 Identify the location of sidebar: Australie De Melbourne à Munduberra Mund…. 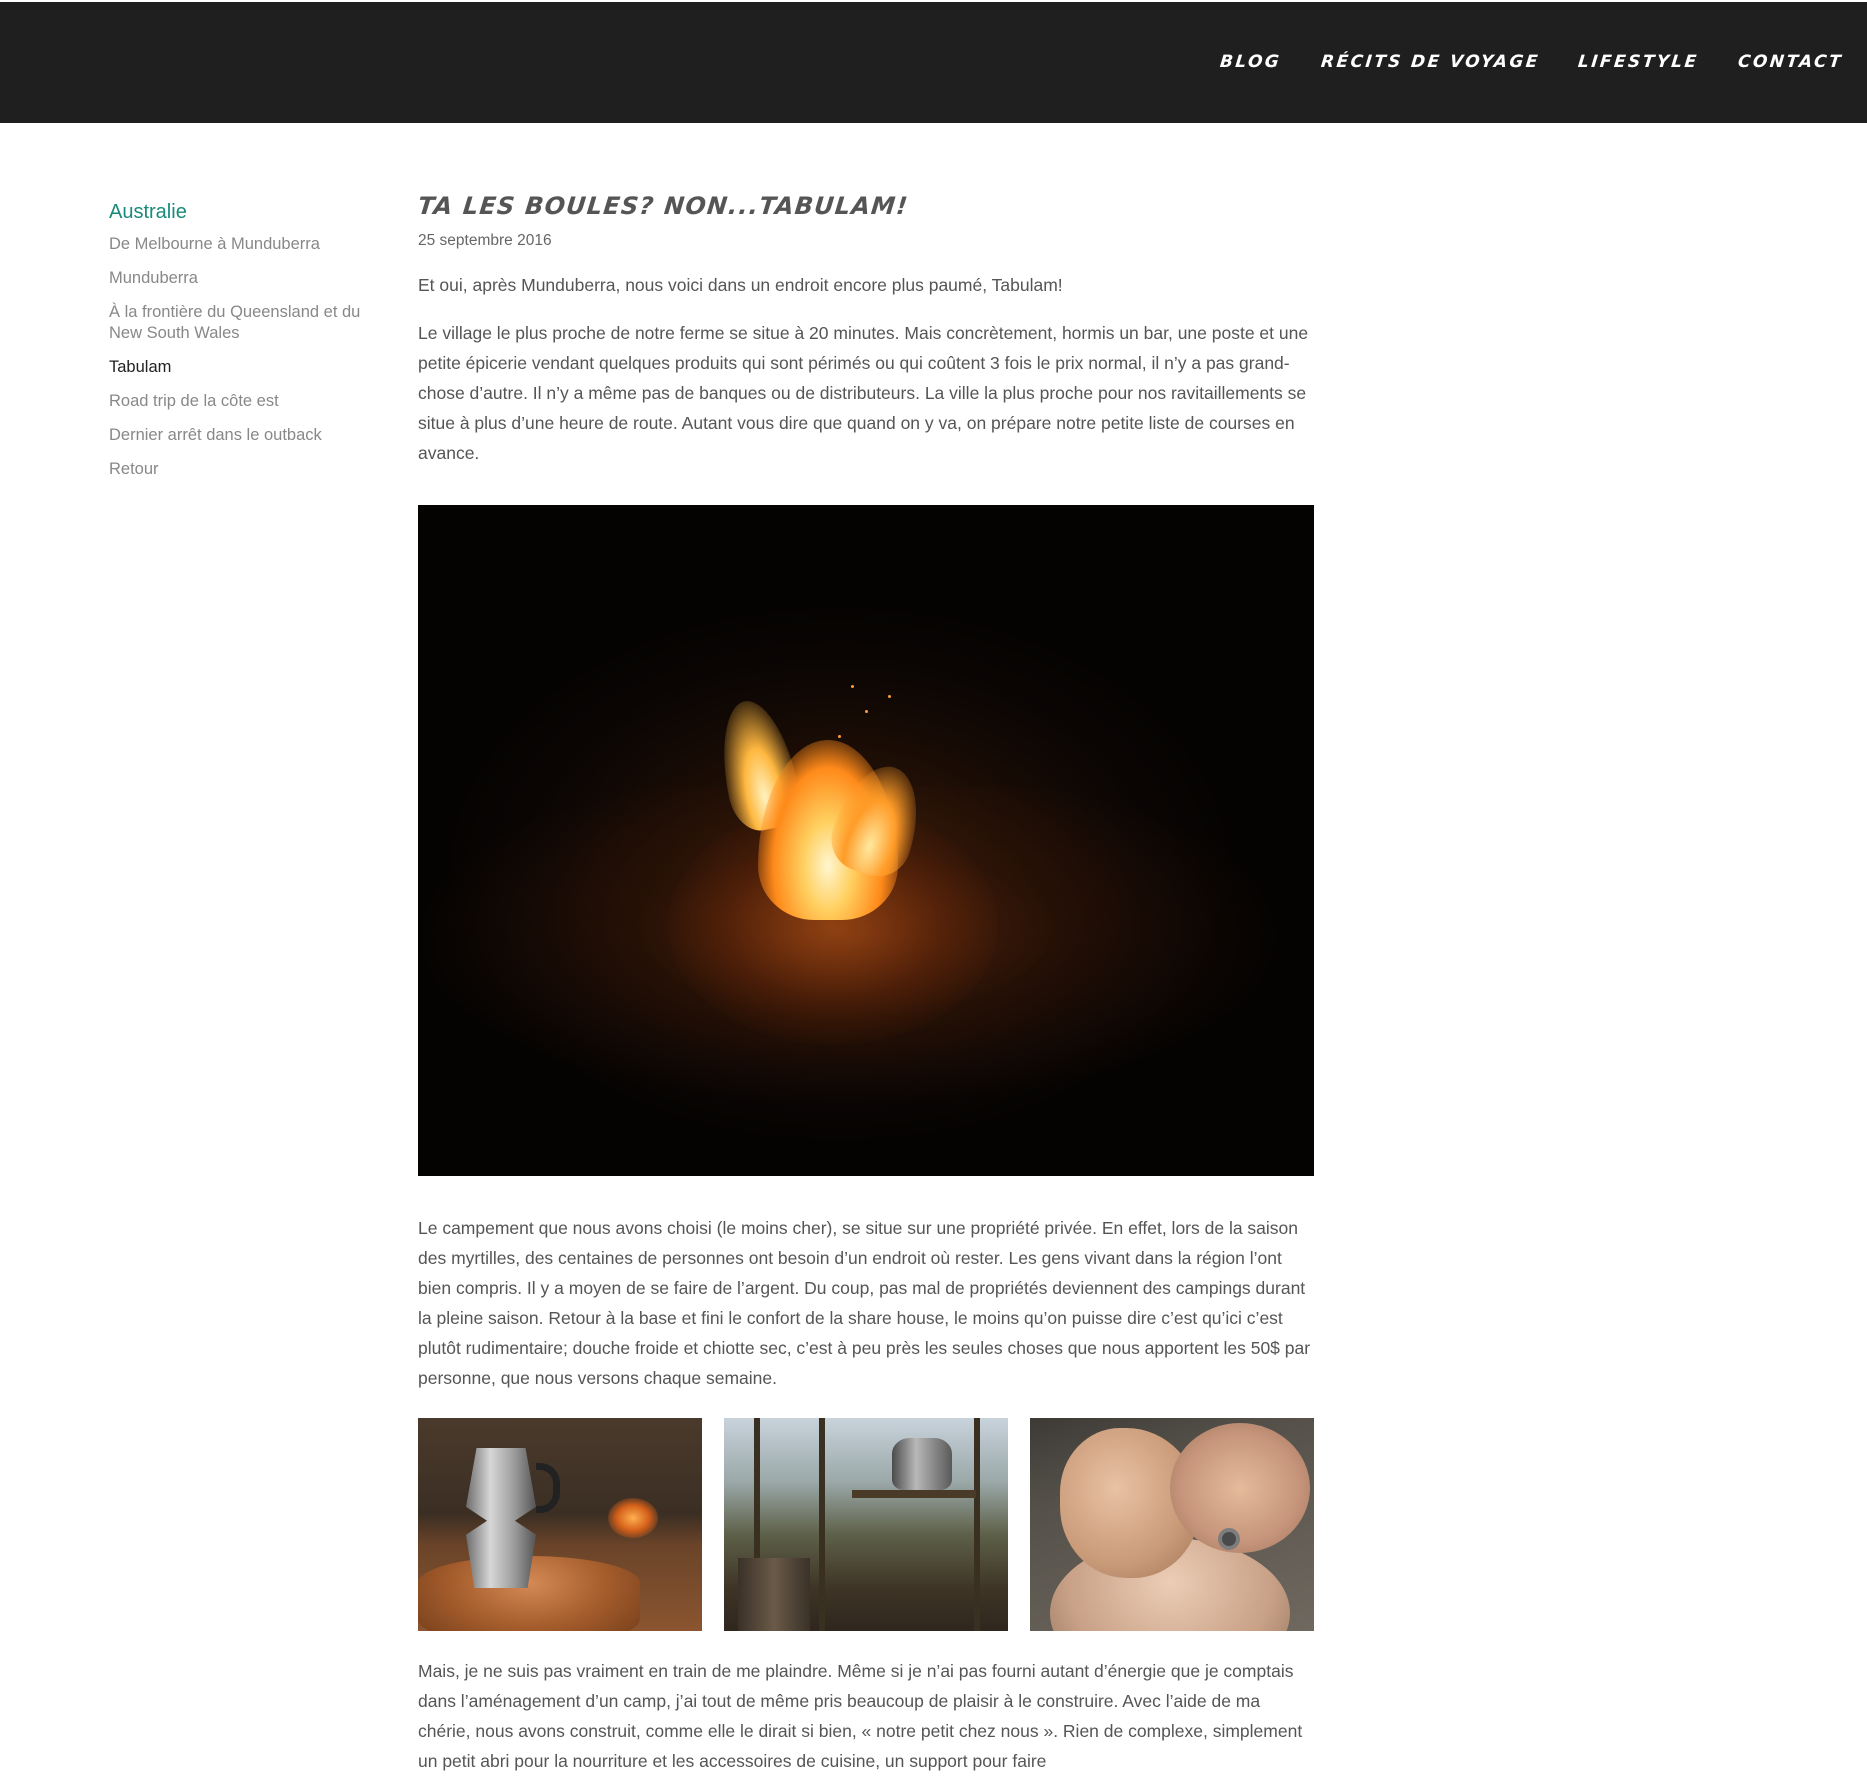
(239, 347).